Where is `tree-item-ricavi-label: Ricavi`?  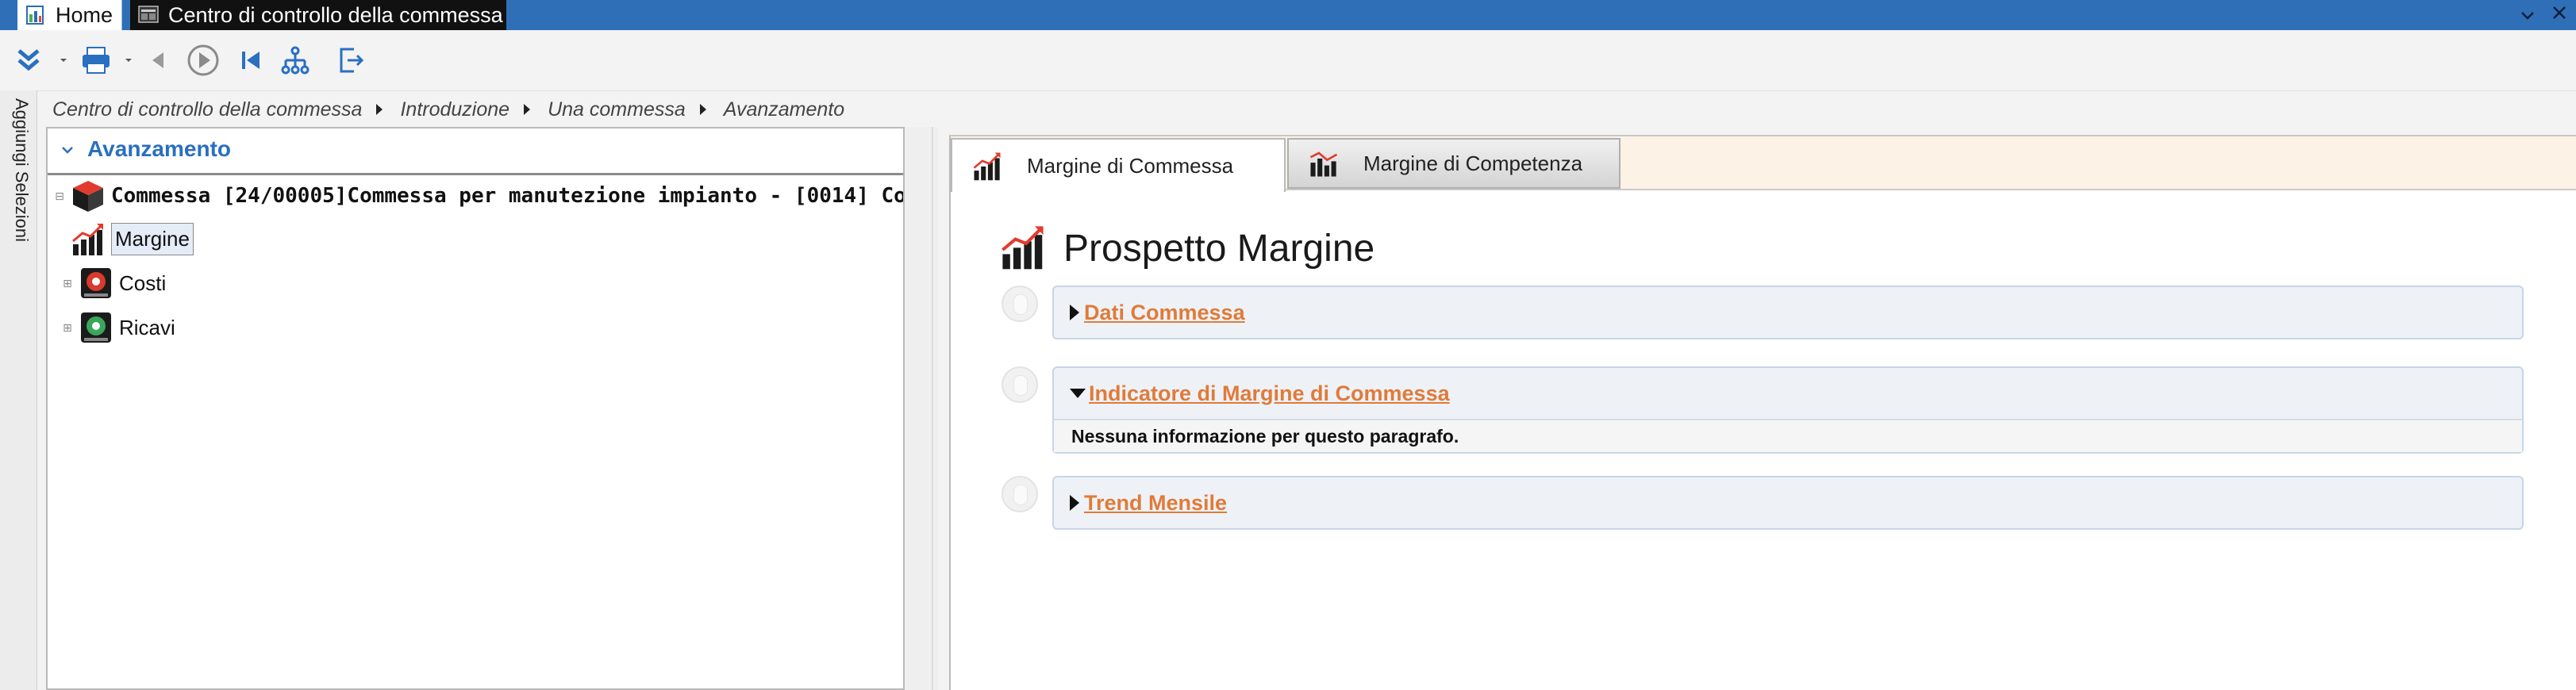
tree-item-ricavi-label: Ricavi is located at coordinates (147, 327).